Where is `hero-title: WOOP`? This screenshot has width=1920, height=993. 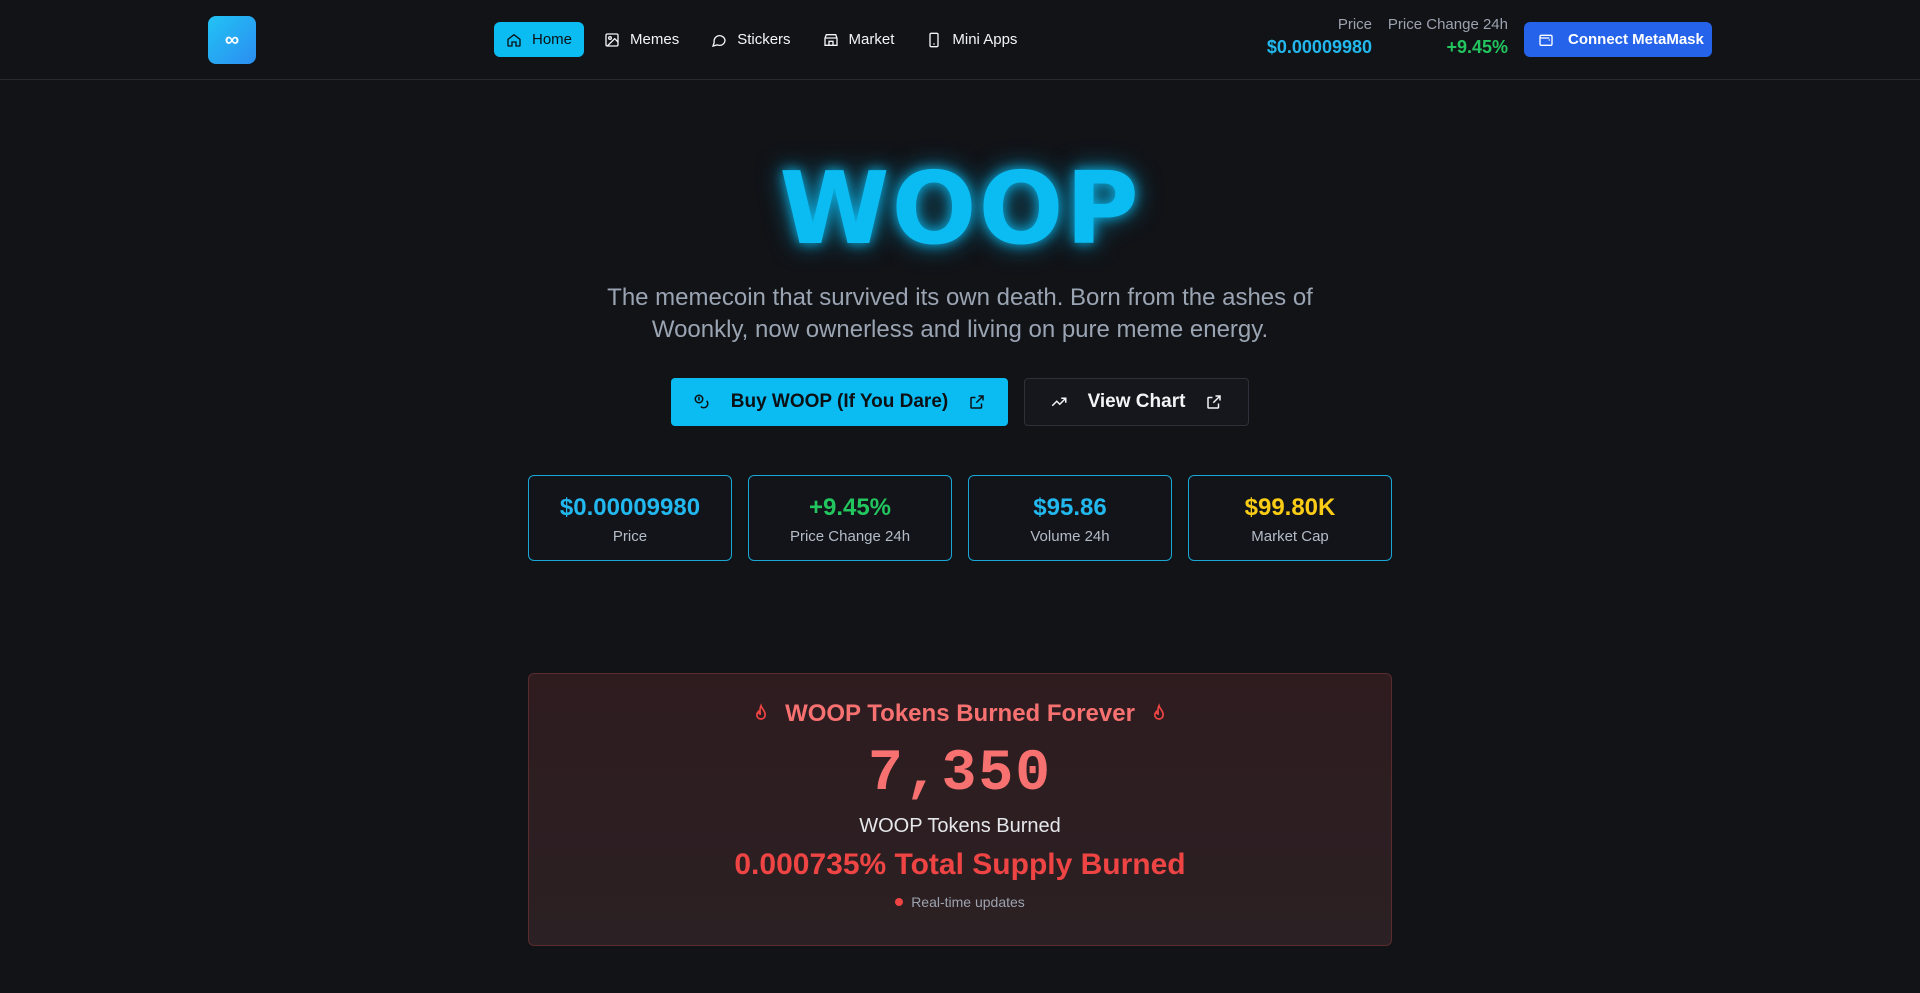
hero-title: WOOP is located at coordinates (960, 208).